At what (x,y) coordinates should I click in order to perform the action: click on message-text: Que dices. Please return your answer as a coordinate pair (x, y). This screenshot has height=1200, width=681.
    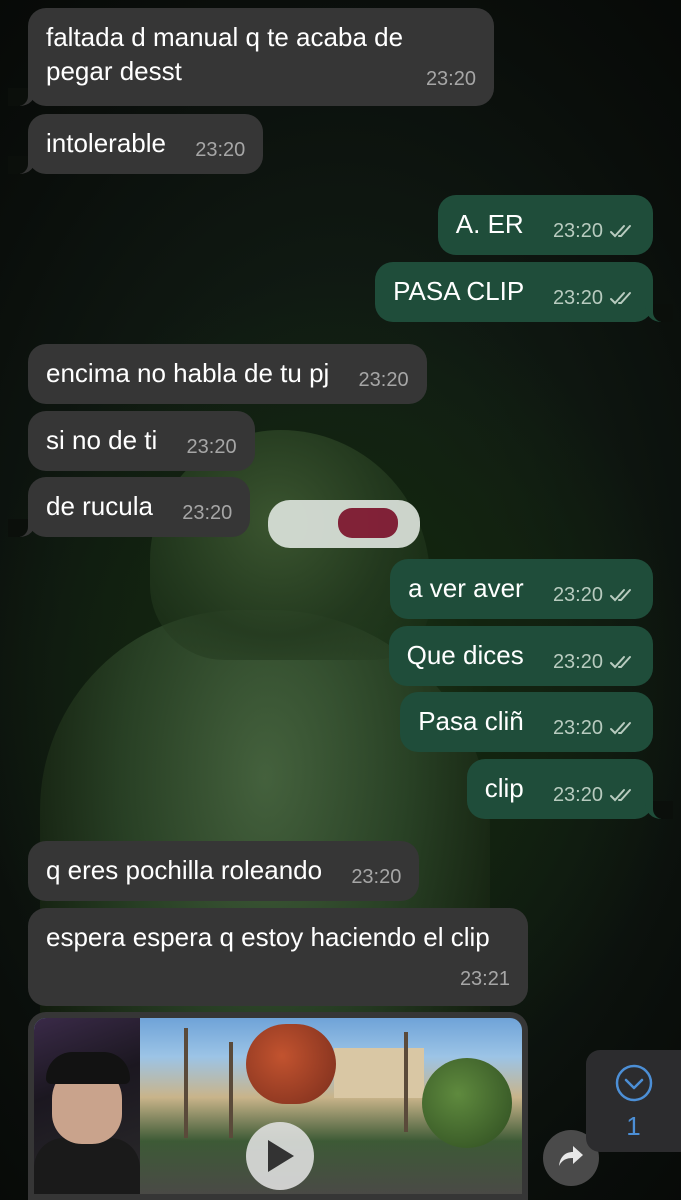
    Looking at the image, I should click on (465, 655).